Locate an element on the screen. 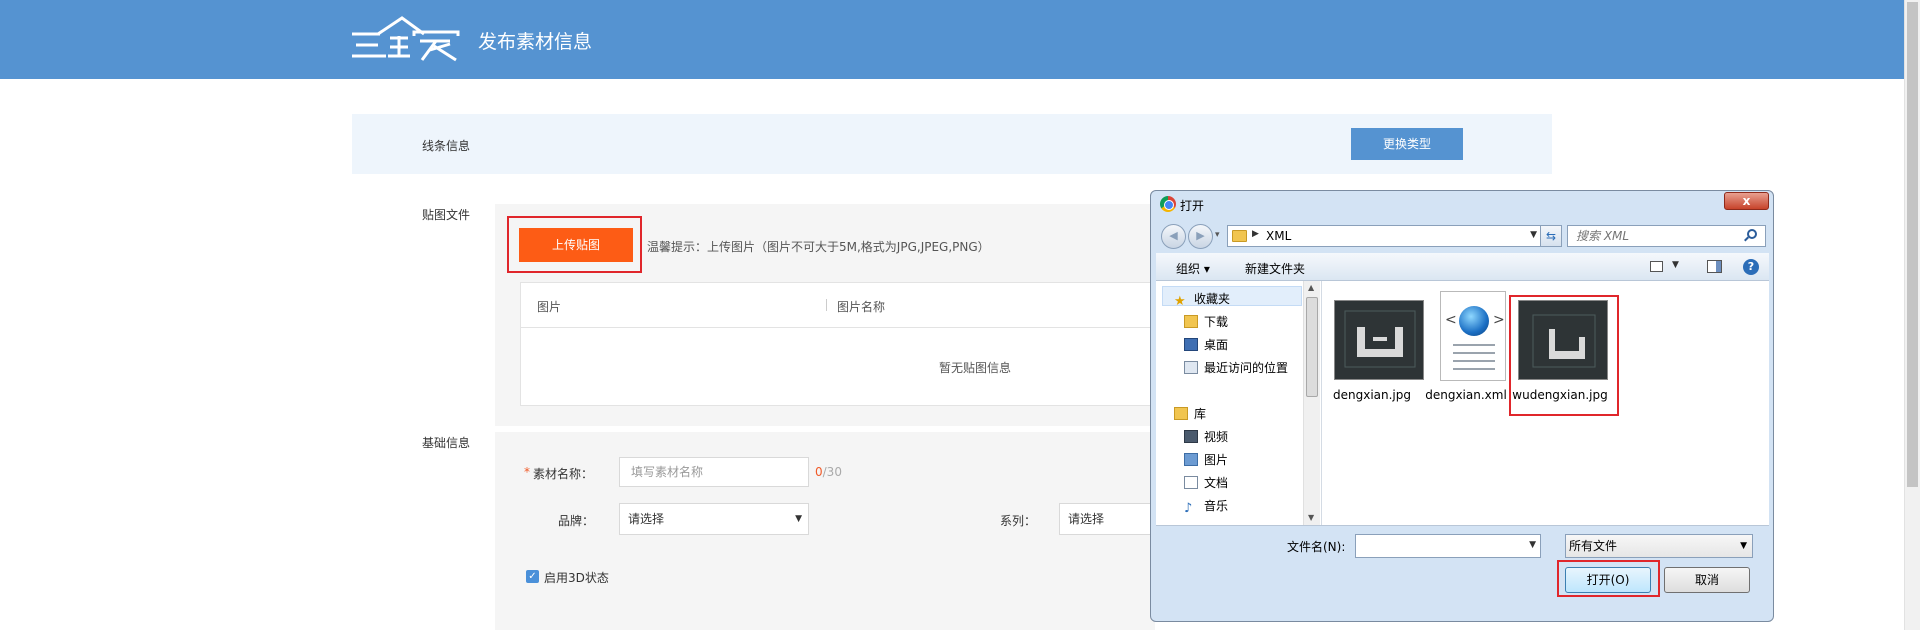 This screenshot has width=1920, height=630. chrome-icon is located at coordinates (1168, 204).